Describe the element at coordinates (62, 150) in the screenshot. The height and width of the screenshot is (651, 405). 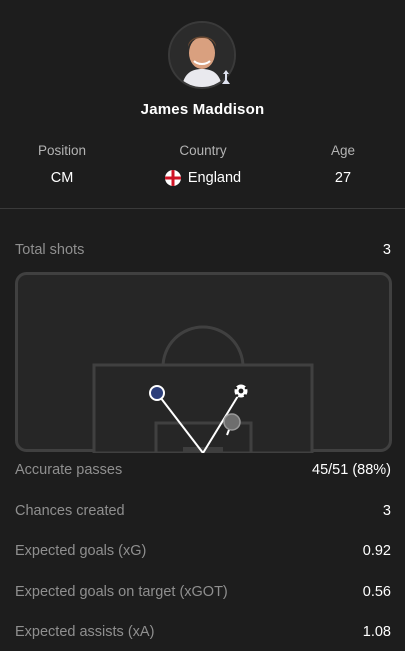
I see `position-label: Position` at that location.